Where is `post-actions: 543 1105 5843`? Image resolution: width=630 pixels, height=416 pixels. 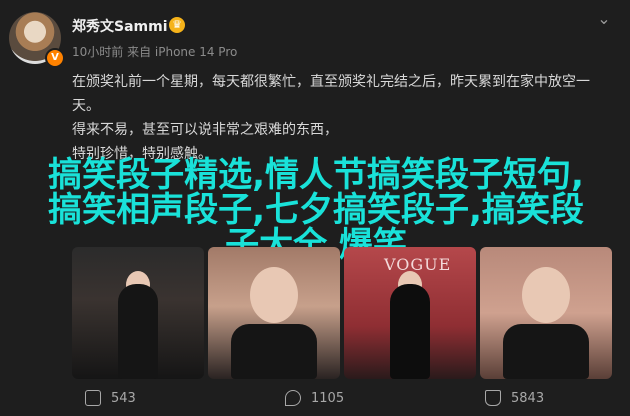
post-actions: 543 1105 5843 is located at coordinates (315, 400).